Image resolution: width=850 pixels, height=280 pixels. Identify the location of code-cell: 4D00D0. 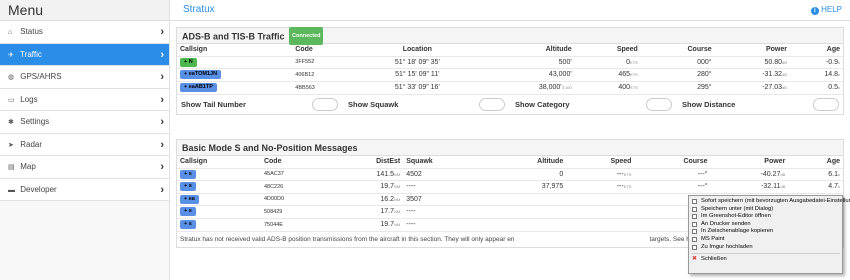
(294, 199).